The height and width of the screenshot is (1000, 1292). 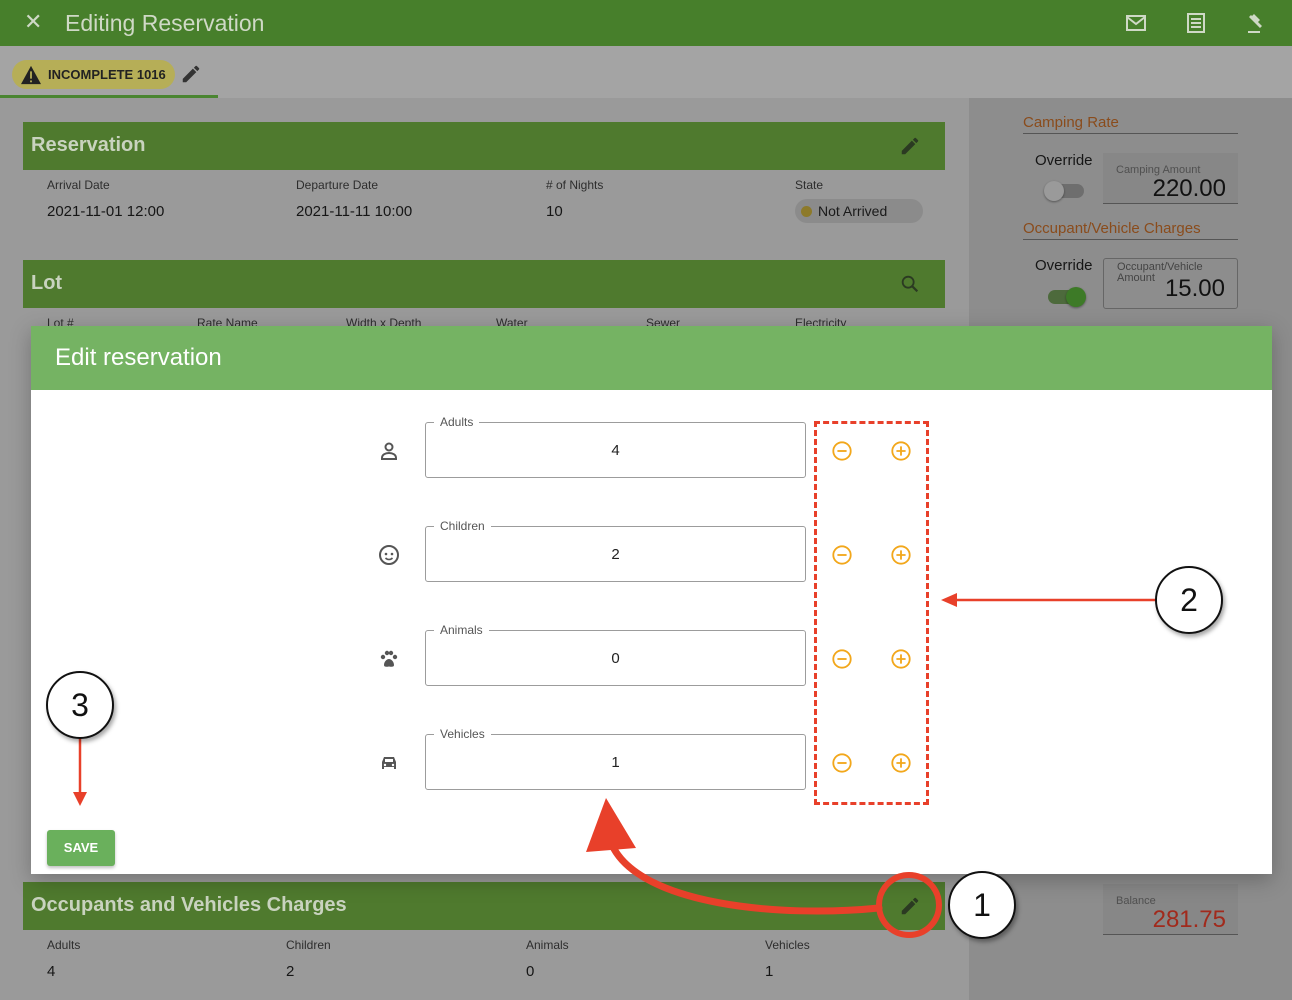 What do you see at coordinates (646, 23) in the screenshot?
I see `app-bar: ✕ Editing Reservation` at bounding box center [646, 23].